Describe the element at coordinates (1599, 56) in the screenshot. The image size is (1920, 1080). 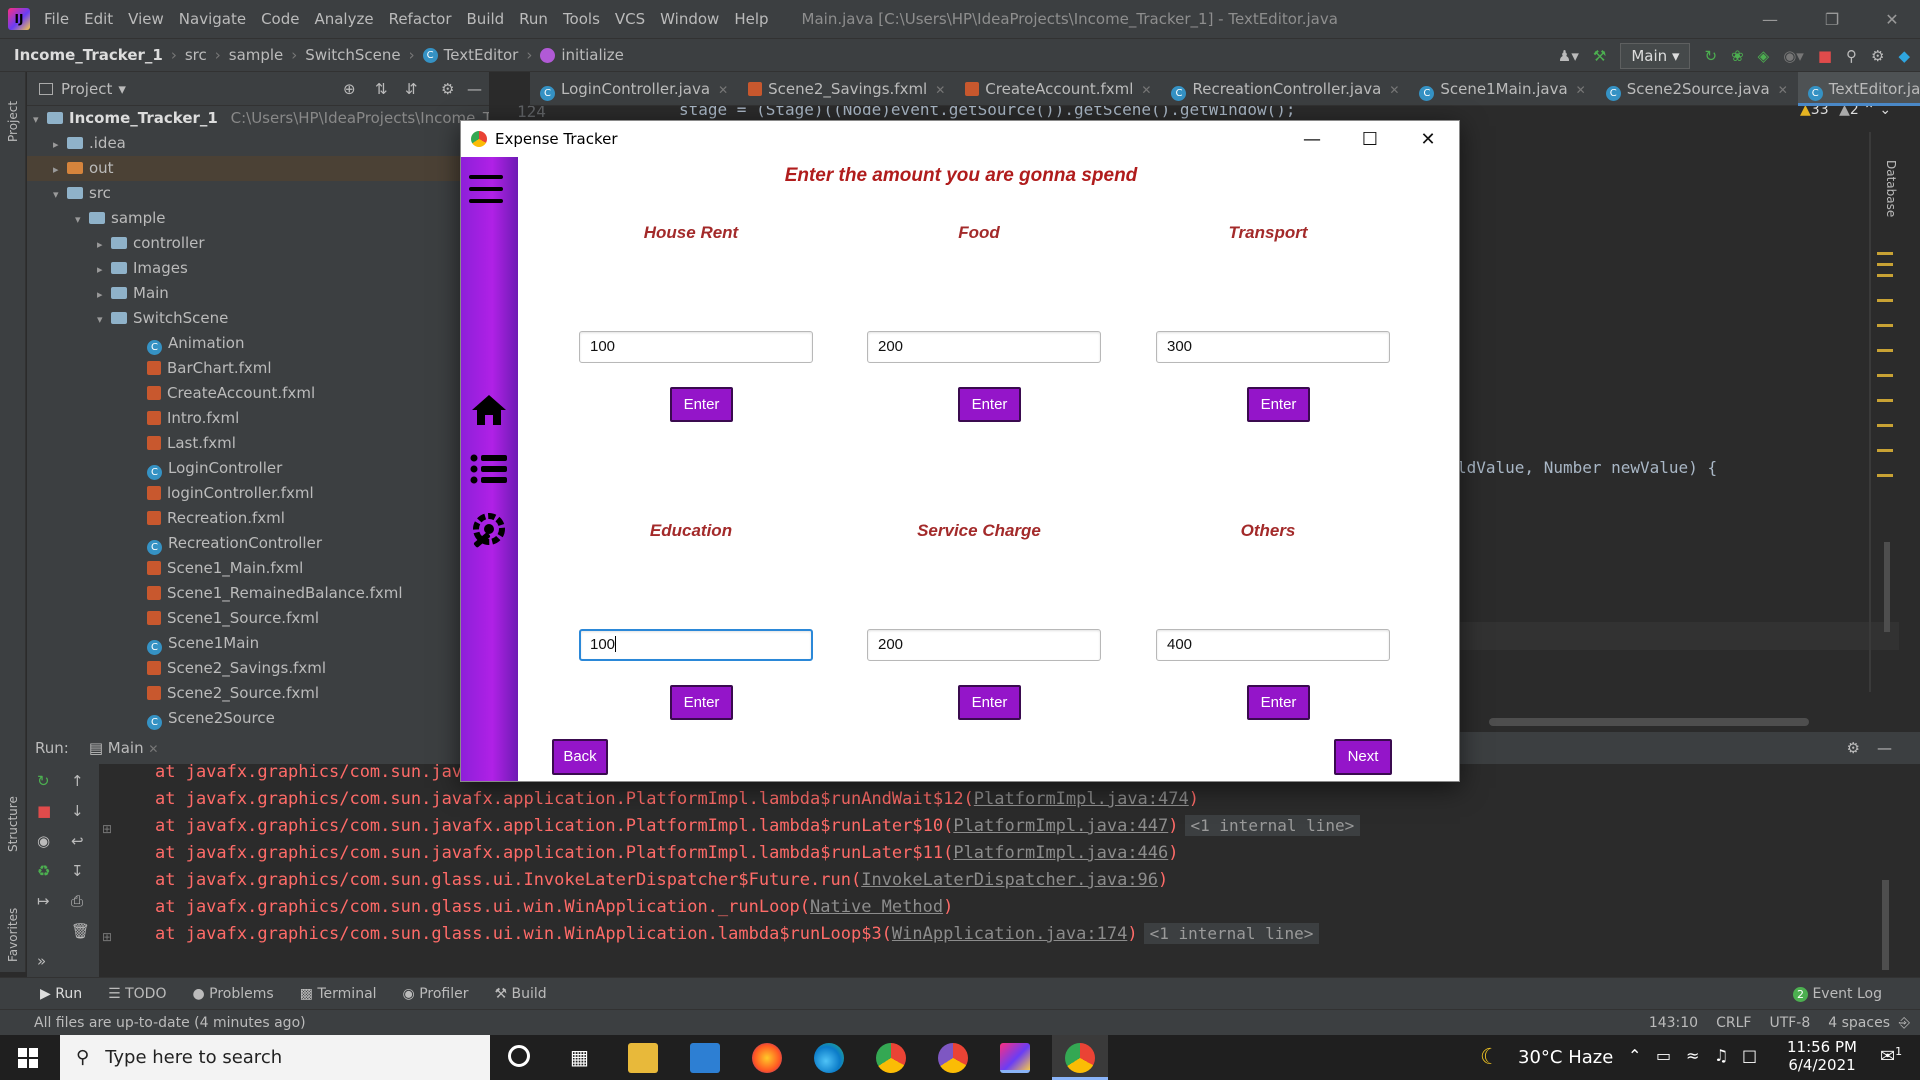
I see `build-hammer-icon: ⚒` at that location.